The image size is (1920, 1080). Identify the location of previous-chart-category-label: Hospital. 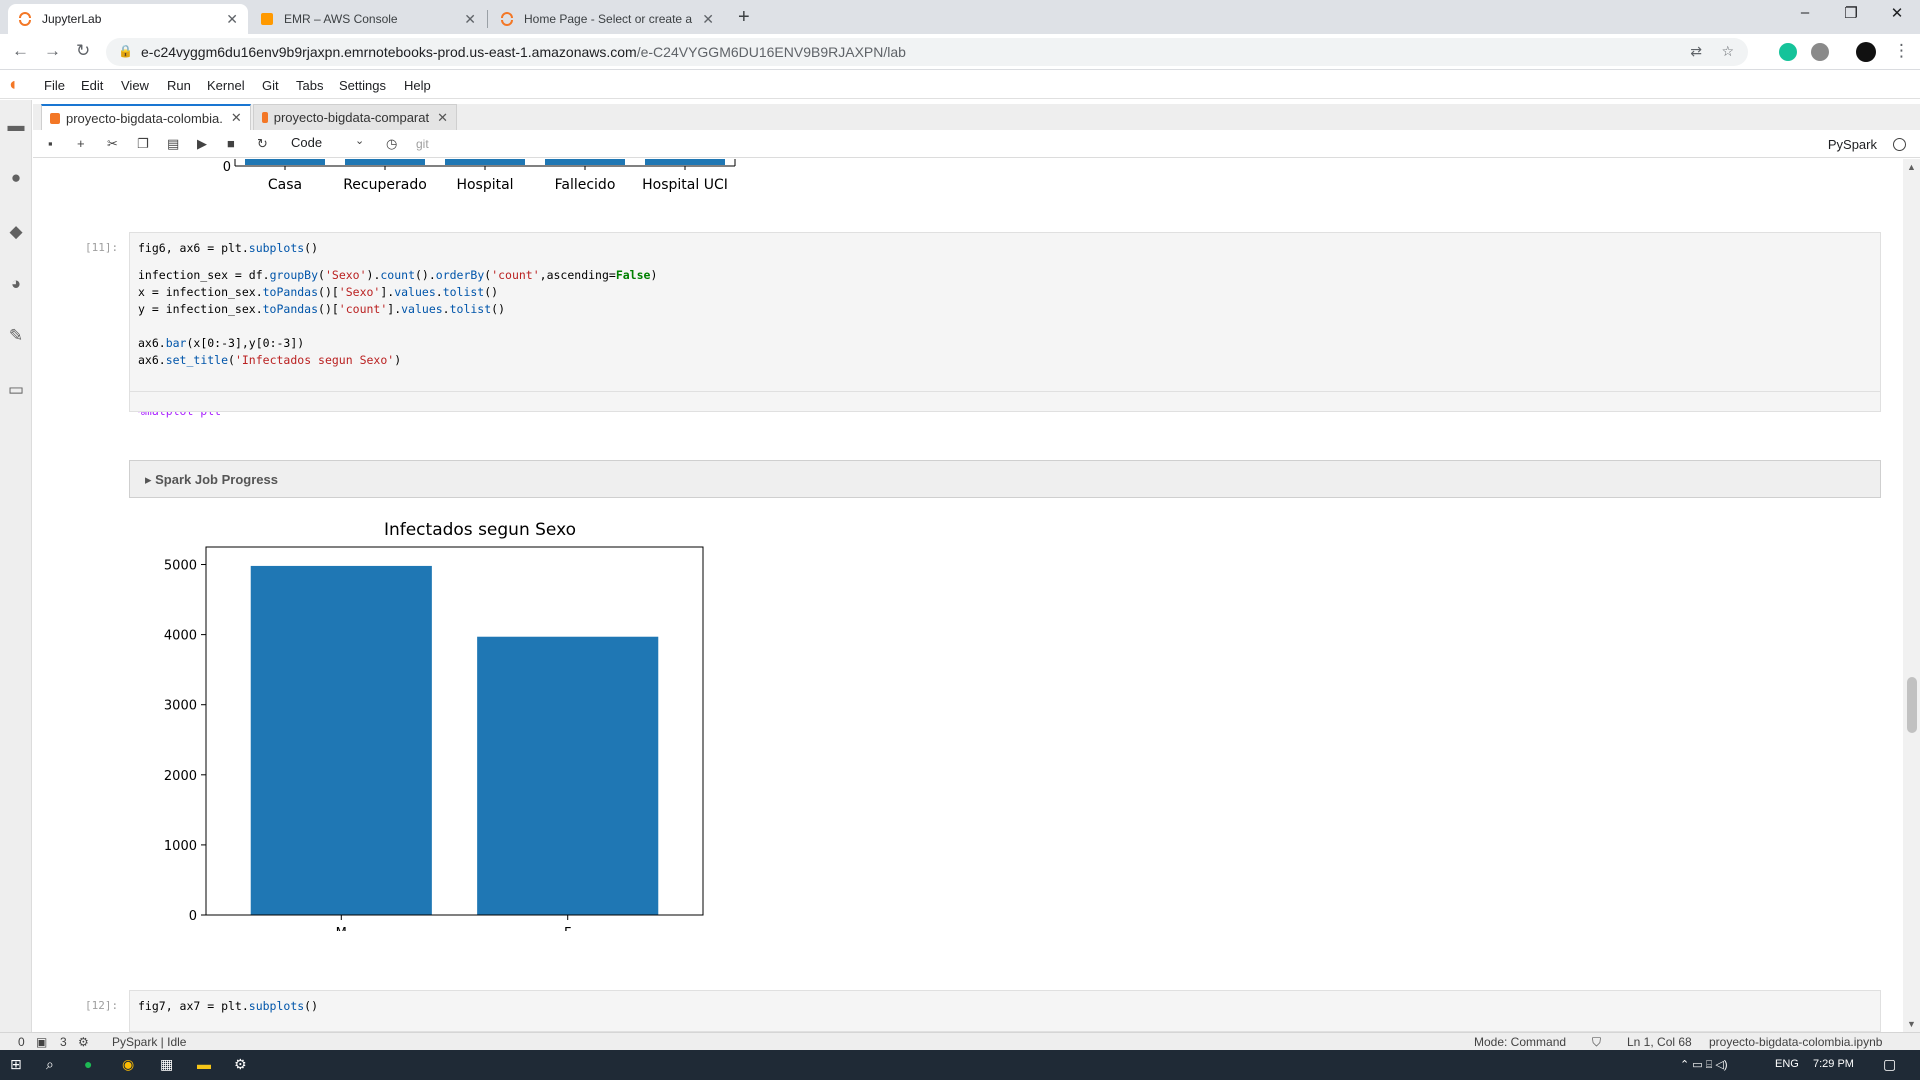
(484, 185).